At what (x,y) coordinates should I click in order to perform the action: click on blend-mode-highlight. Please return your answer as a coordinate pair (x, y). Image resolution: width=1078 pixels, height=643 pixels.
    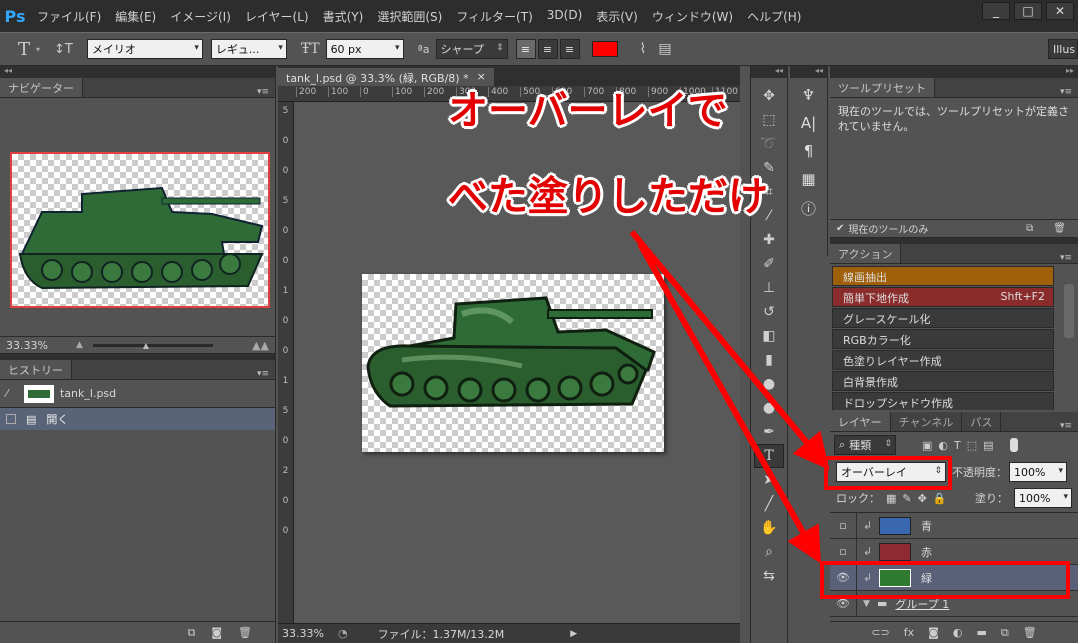
    Looking at the image, I should click on (888, 473).